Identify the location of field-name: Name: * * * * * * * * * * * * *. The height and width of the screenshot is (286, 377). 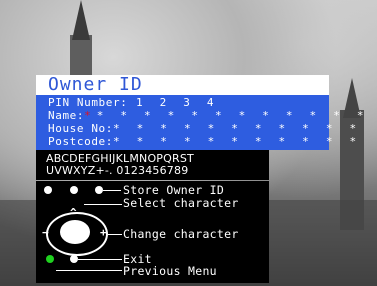
(205, 115).